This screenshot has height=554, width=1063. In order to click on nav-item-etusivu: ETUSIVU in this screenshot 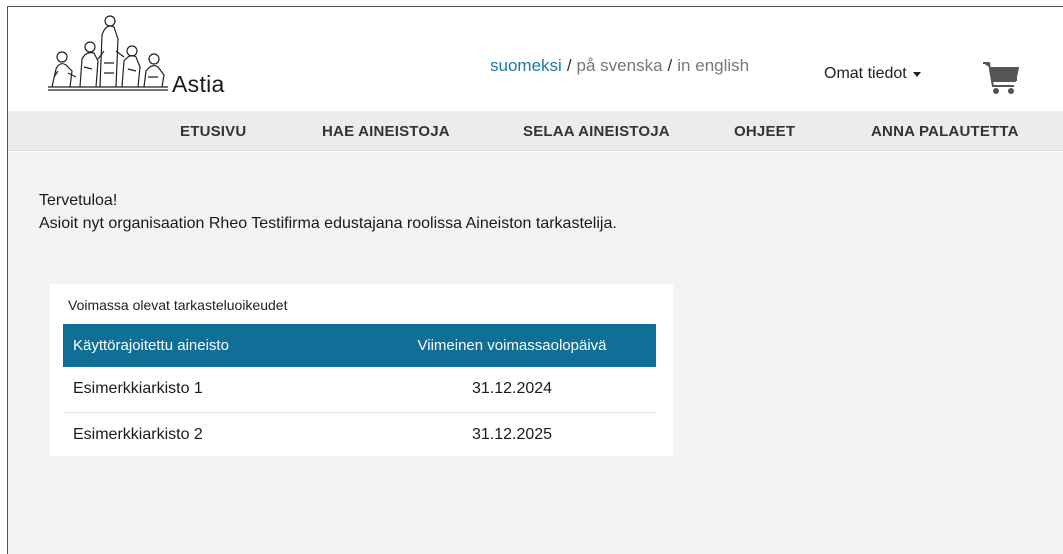, I will do `click(213, 131)`.